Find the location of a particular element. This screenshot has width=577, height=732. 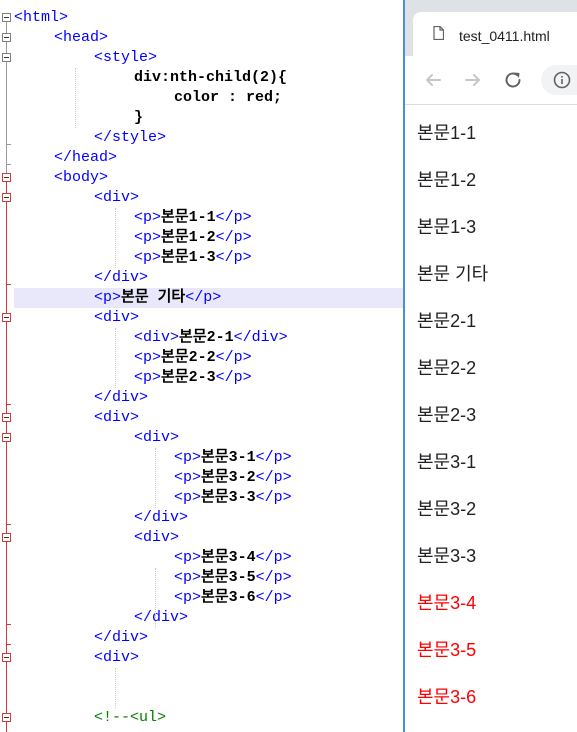

code-text: color : red; is located at coordinates (228, 97).